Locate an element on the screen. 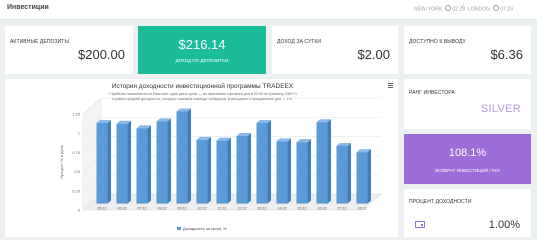  x-tick-label: 09.12 is located at coordinates (182, 209).